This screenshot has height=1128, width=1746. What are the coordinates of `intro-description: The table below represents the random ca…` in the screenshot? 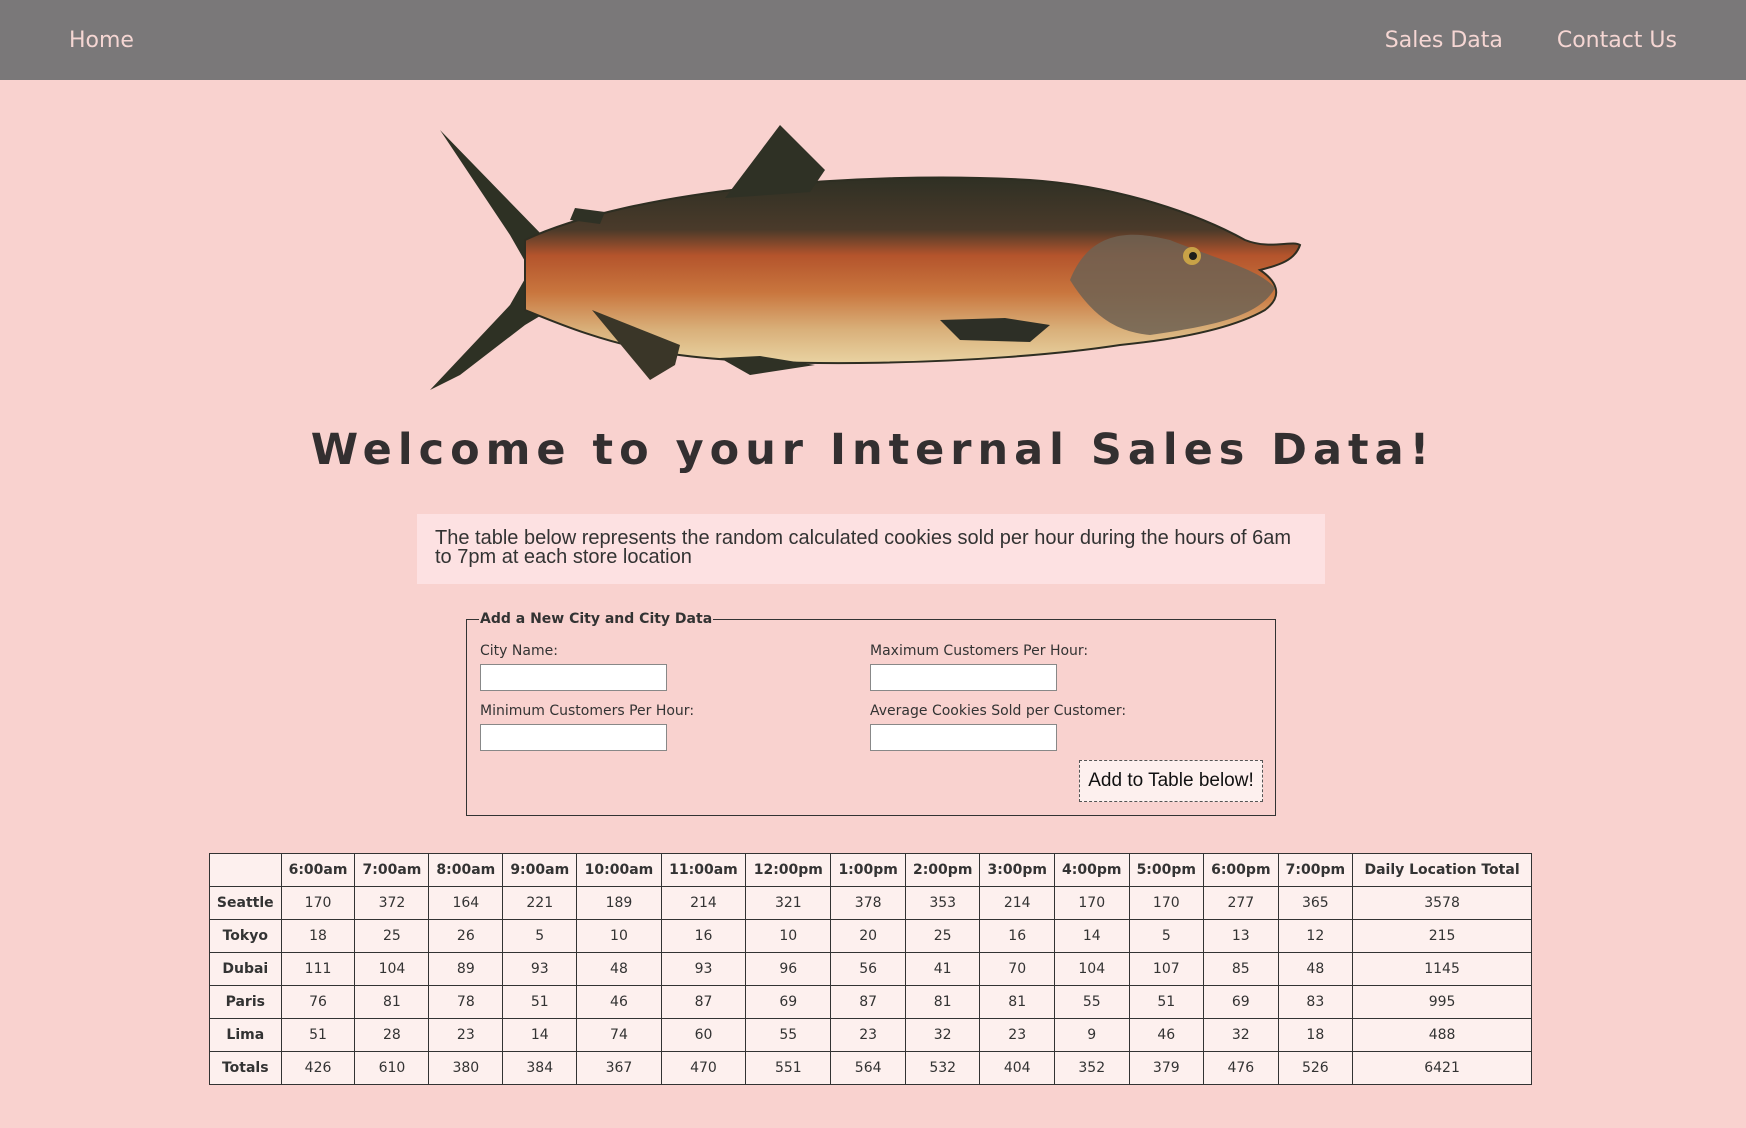 It's located at (871, 549).